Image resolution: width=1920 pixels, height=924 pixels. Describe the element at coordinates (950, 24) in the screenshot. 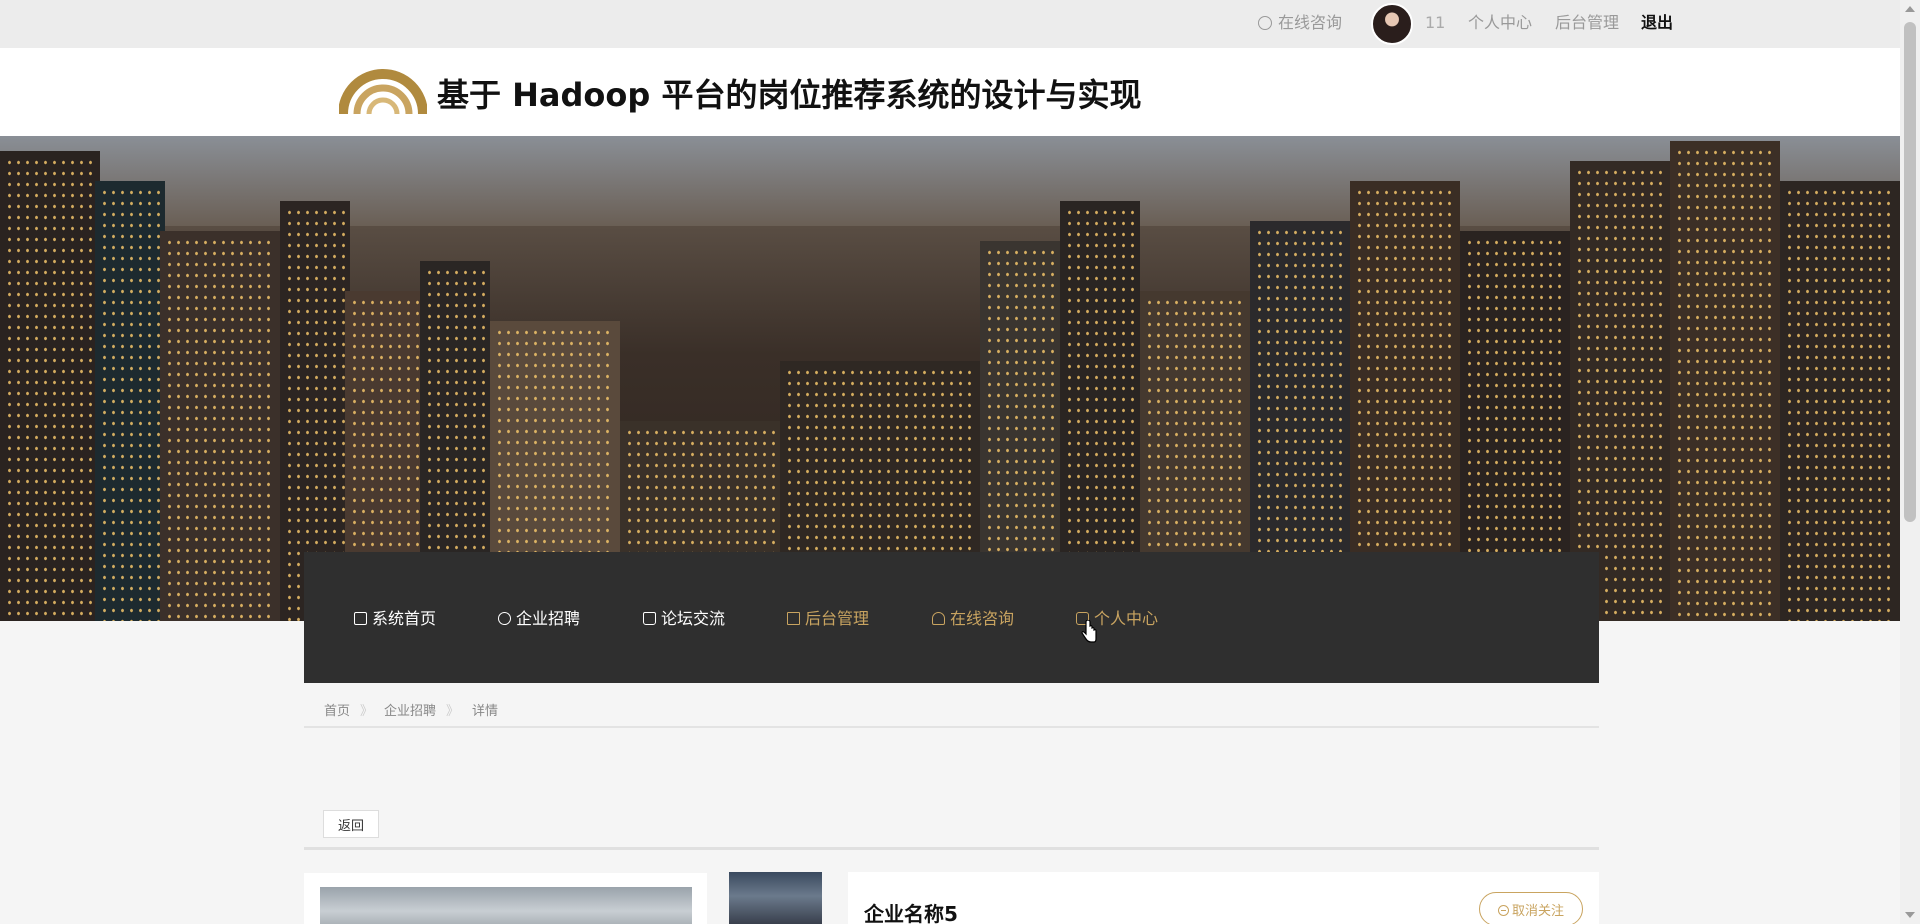

I see `top-utility-bar: 在线咨询 11 个人中心 后台管理 退出` at that location.